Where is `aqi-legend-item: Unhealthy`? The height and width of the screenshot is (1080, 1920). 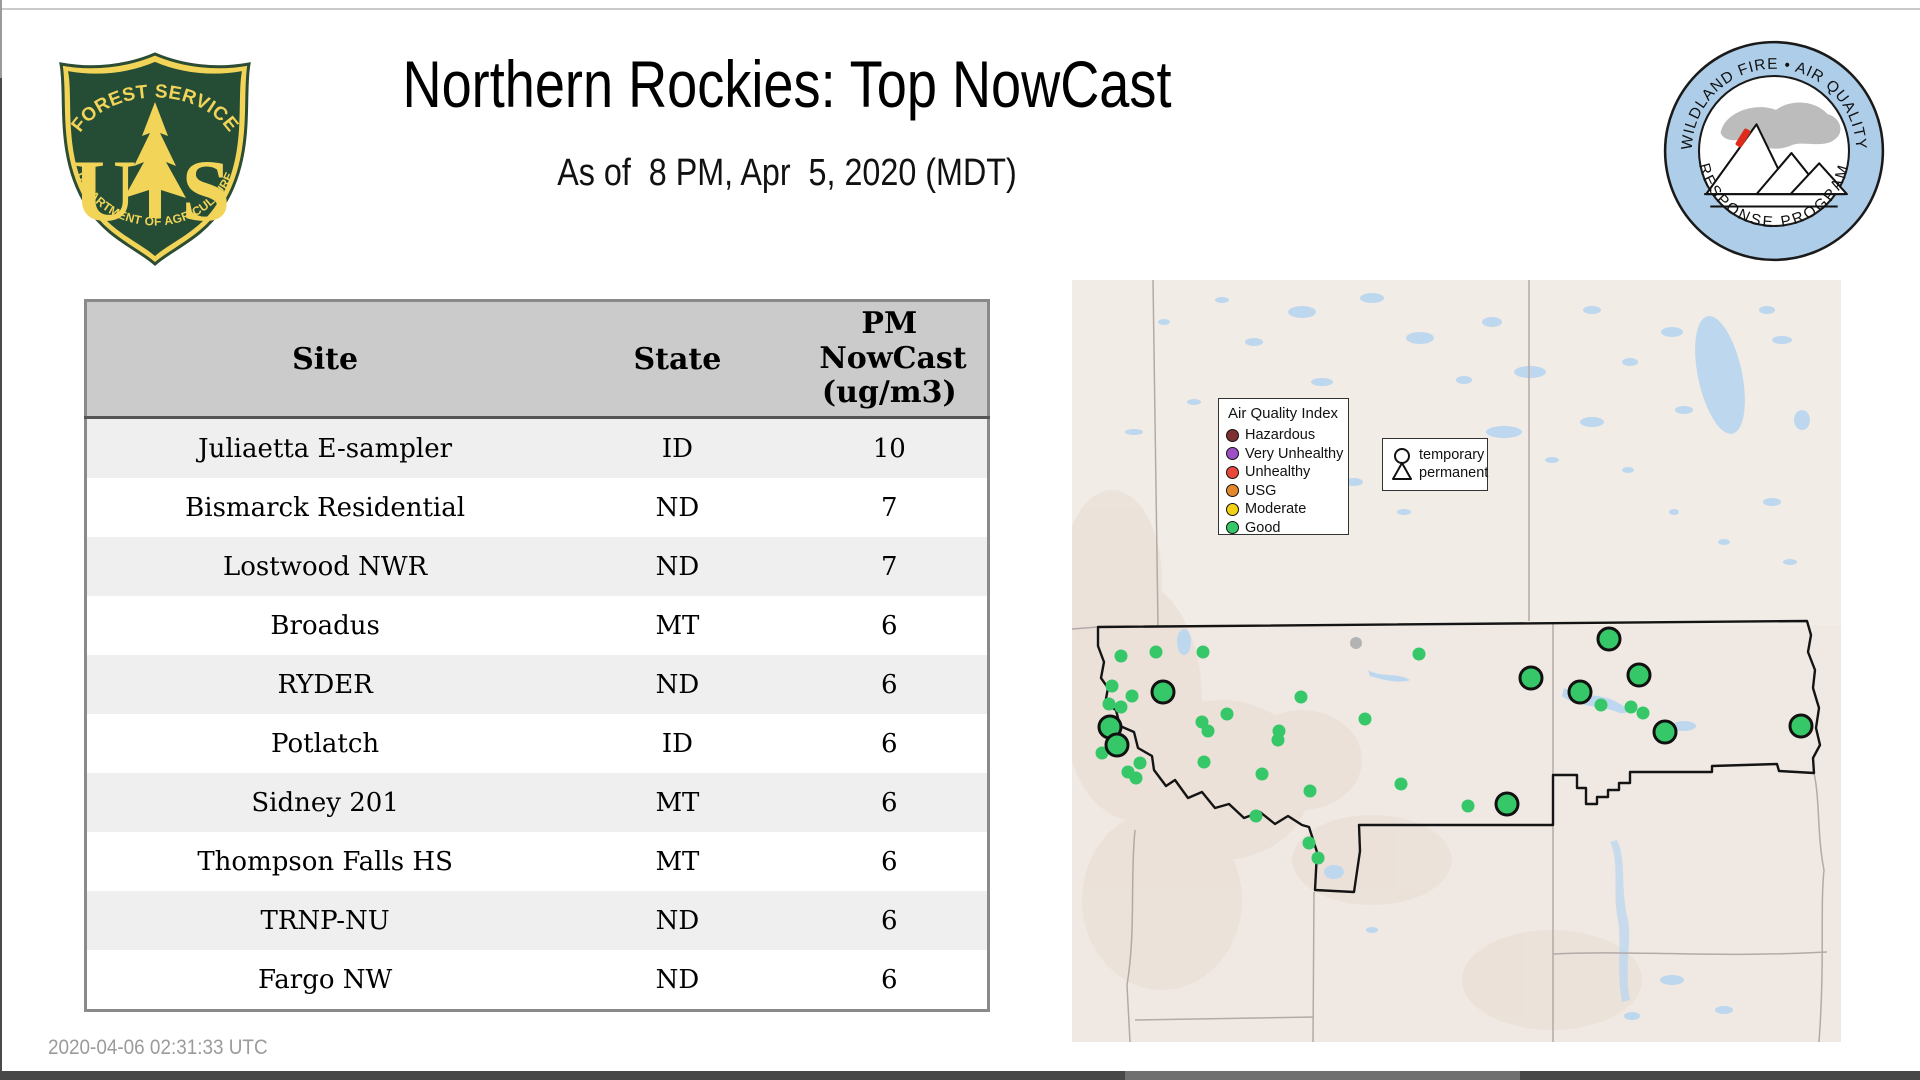
aqi-legend-item: Unhealthy is located at coordinates (1287, 472).